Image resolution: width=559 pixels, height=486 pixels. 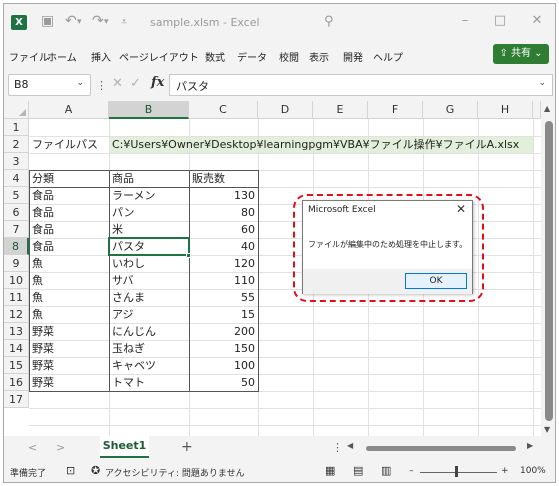 What do you see at coordinates (71, 21) in the screenshot?
I see `undo-icon: ↶` at bounding box center [71, 21].